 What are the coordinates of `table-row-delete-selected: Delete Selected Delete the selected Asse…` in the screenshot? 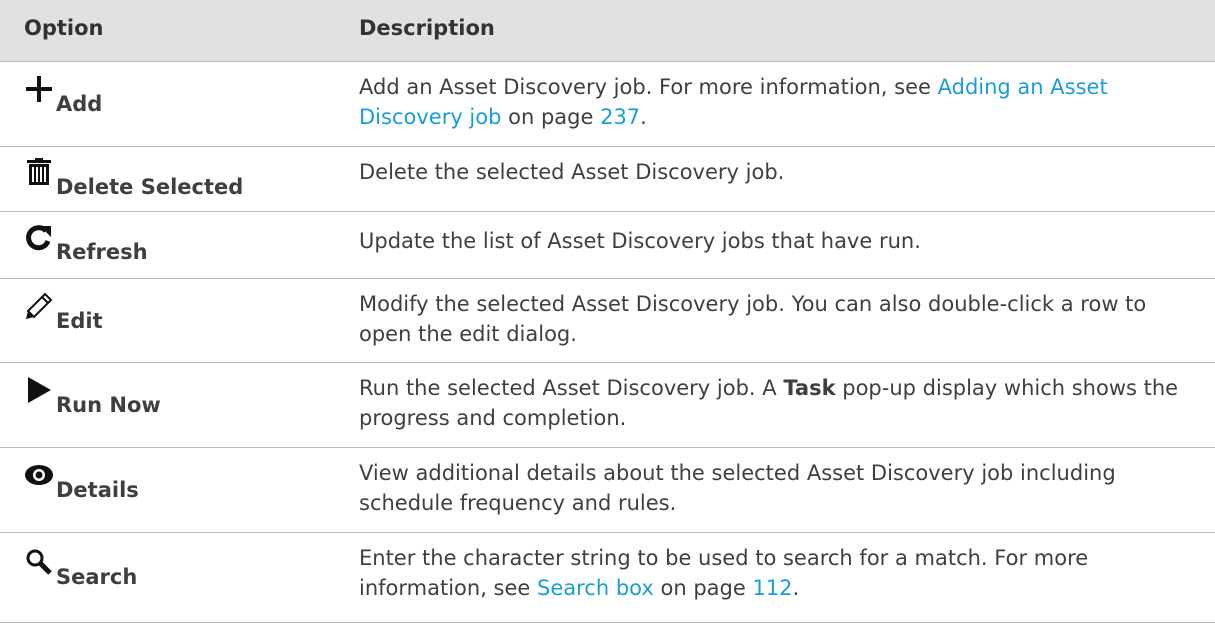 It's located at (607, 179).